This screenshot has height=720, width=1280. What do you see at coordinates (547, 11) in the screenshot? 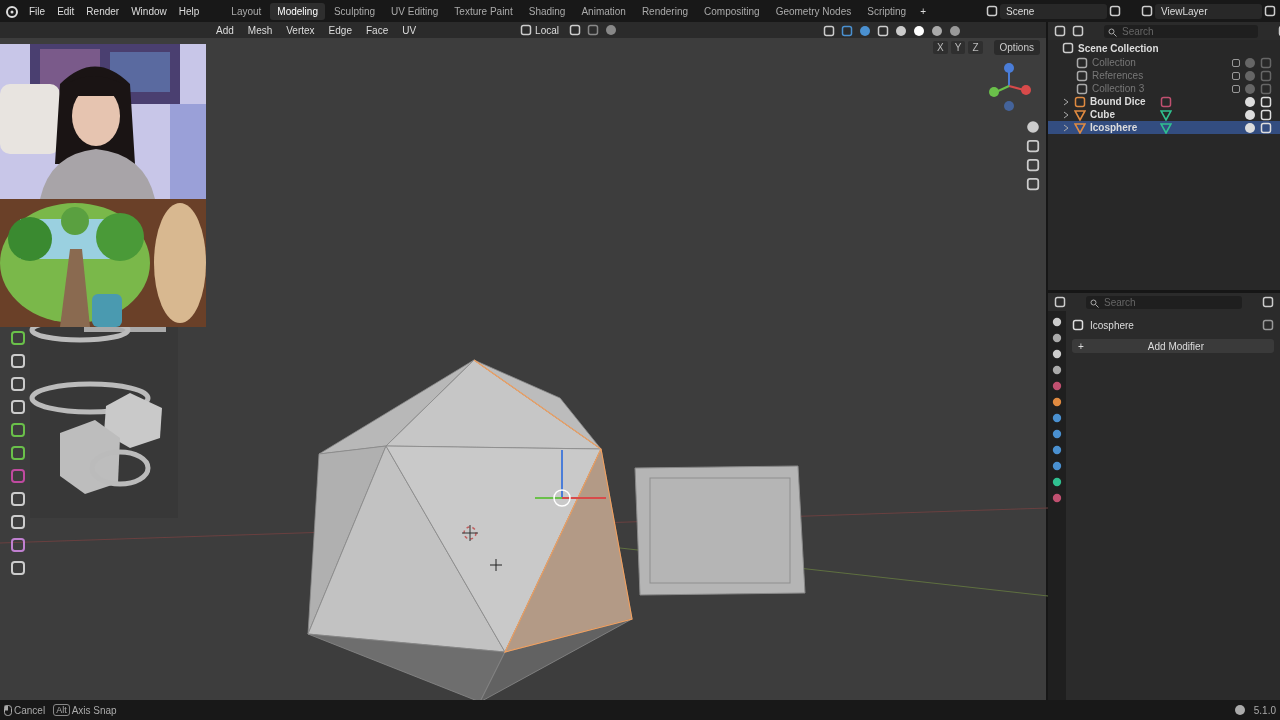
I see `workspace-tab: Shading` at bounding box center [547, 11].